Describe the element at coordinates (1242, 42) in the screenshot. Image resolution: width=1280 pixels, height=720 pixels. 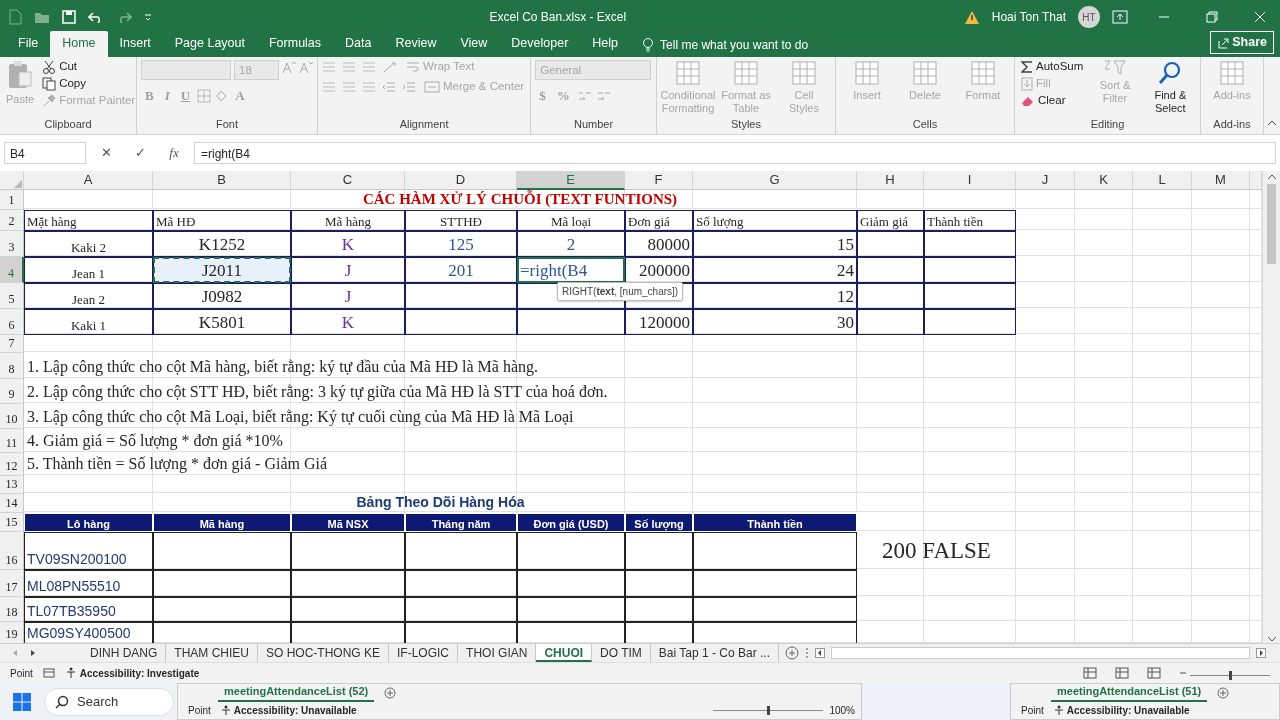
I see `share-button: Share` at that location.